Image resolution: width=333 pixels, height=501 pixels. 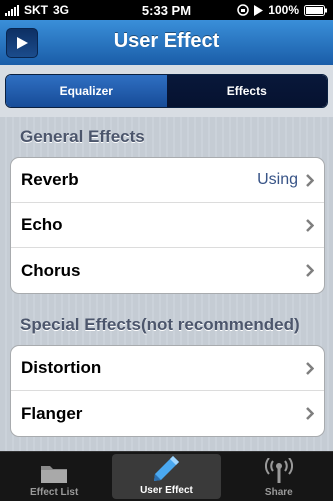 I want to click on rotation-lock-icon, so click(x=243, y=10).